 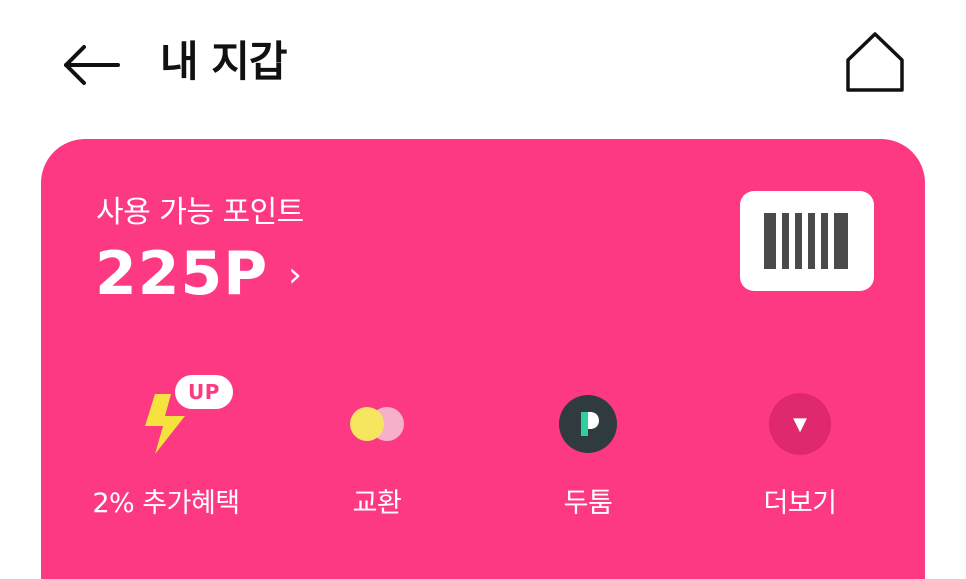 I want to click on dropdown-arrow-icon: ▼, so click(x=800, y=424).